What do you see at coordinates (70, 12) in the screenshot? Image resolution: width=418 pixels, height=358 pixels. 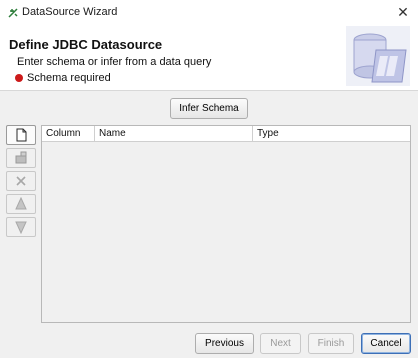 I see `window-title: DataSource Wizard` at bounding box center [70, 12].